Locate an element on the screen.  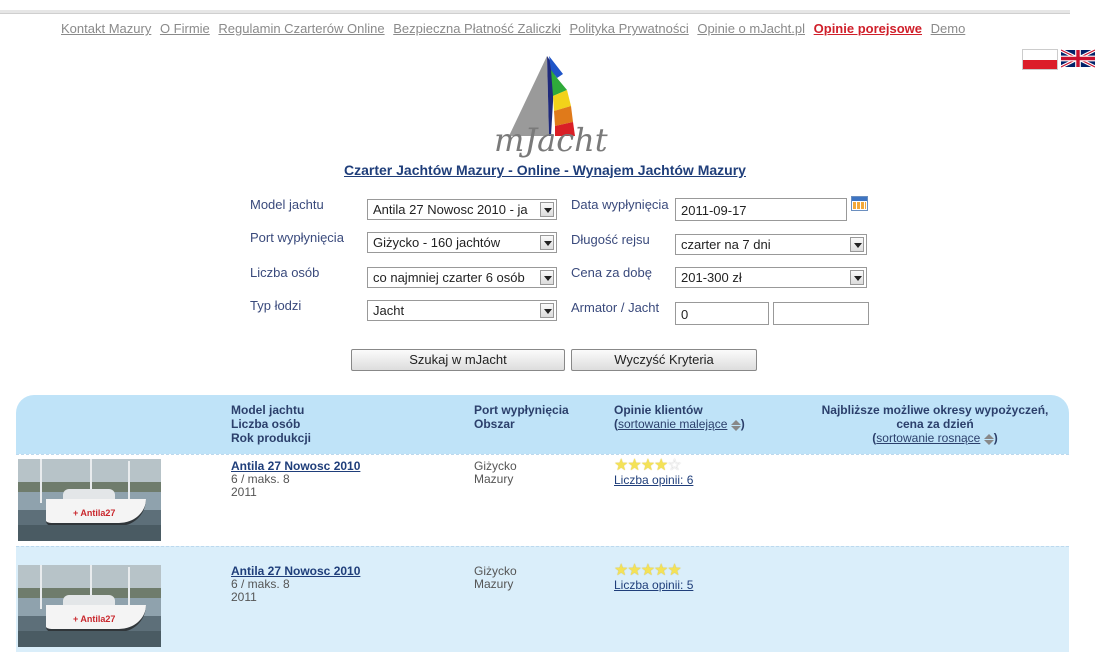
header-price-per-day: cena za dzień is located at coordinates (935, 424).